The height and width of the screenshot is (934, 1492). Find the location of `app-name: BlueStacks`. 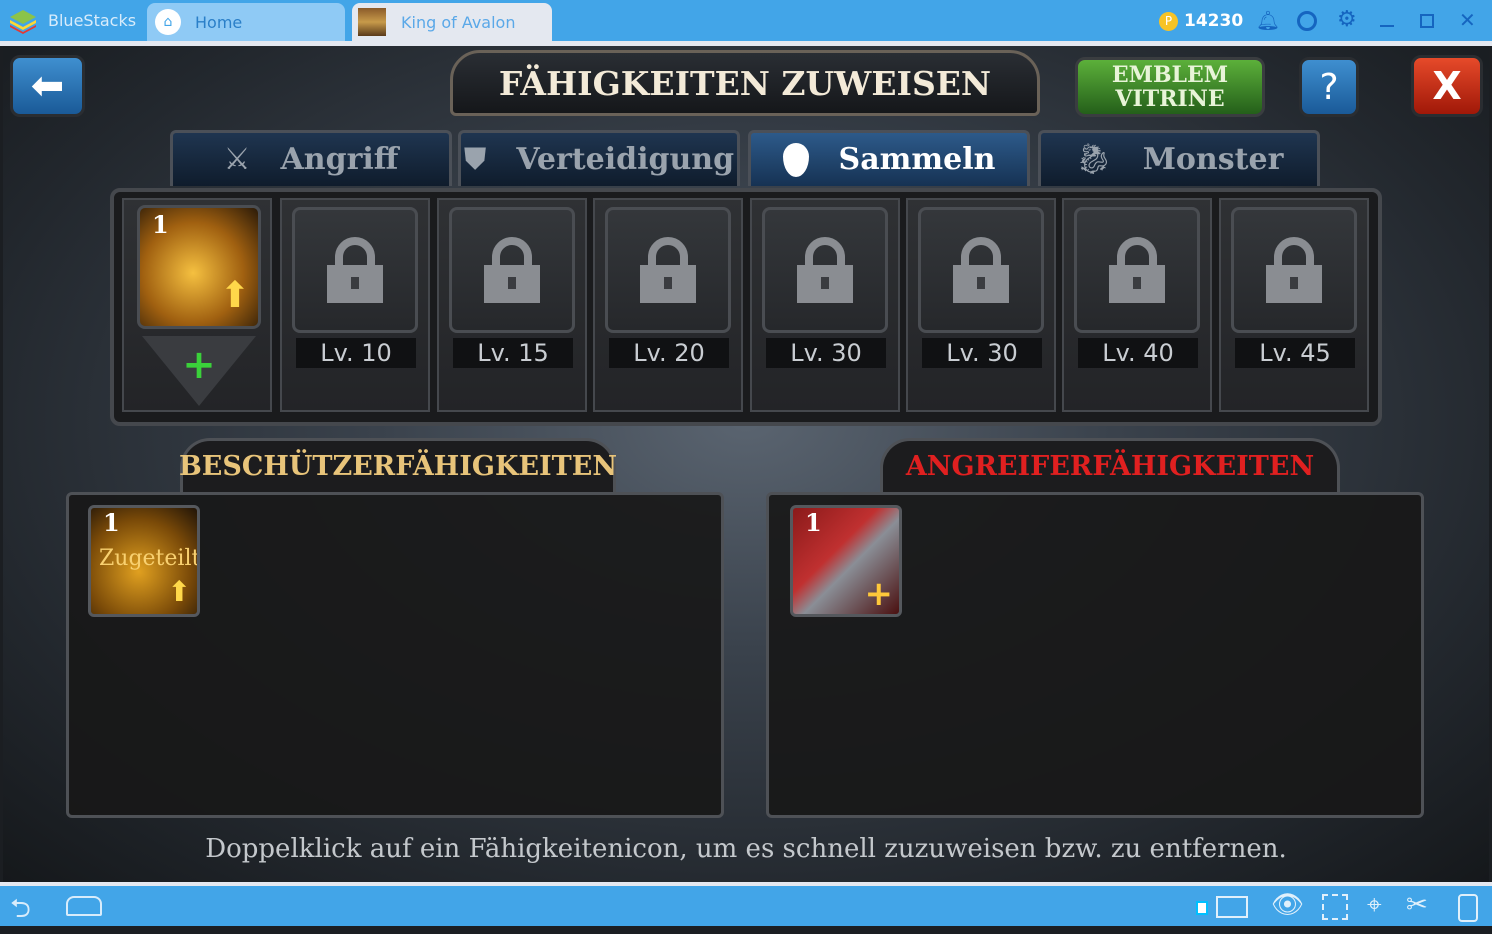

app-name: BlueStacks is located at coordinates (92, 20).